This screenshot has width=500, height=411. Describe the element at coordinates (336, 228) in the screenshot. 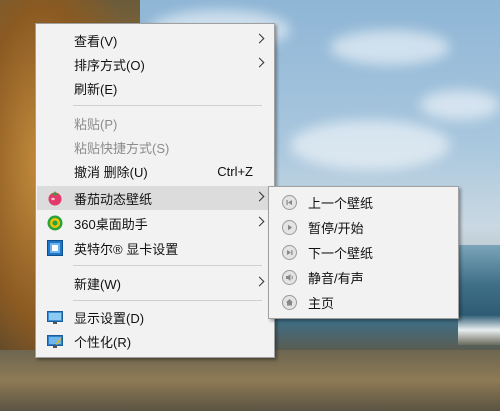

I see `submenu-item-label: 暂停/开始` at that location.